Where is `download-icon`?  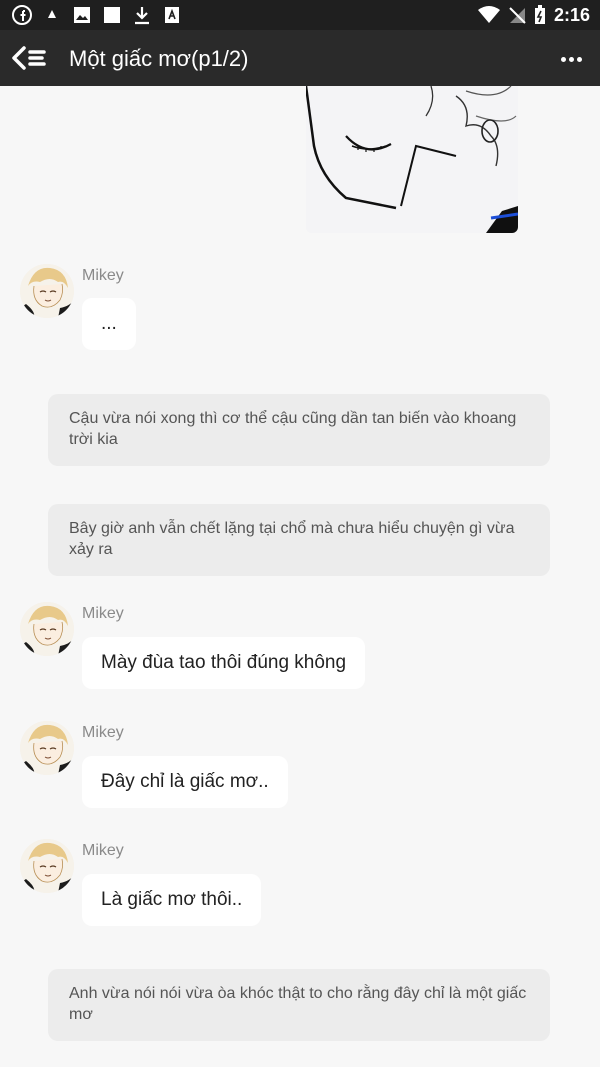 download-icon is located at coordinates (142, 16).